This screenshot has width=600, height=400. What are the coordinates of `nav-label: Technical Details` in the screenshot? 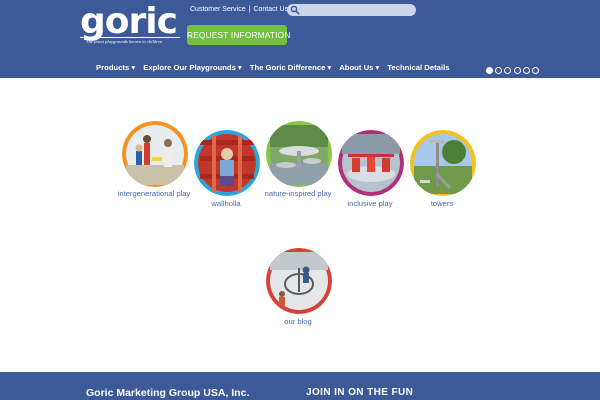 It's located at (418, 67).